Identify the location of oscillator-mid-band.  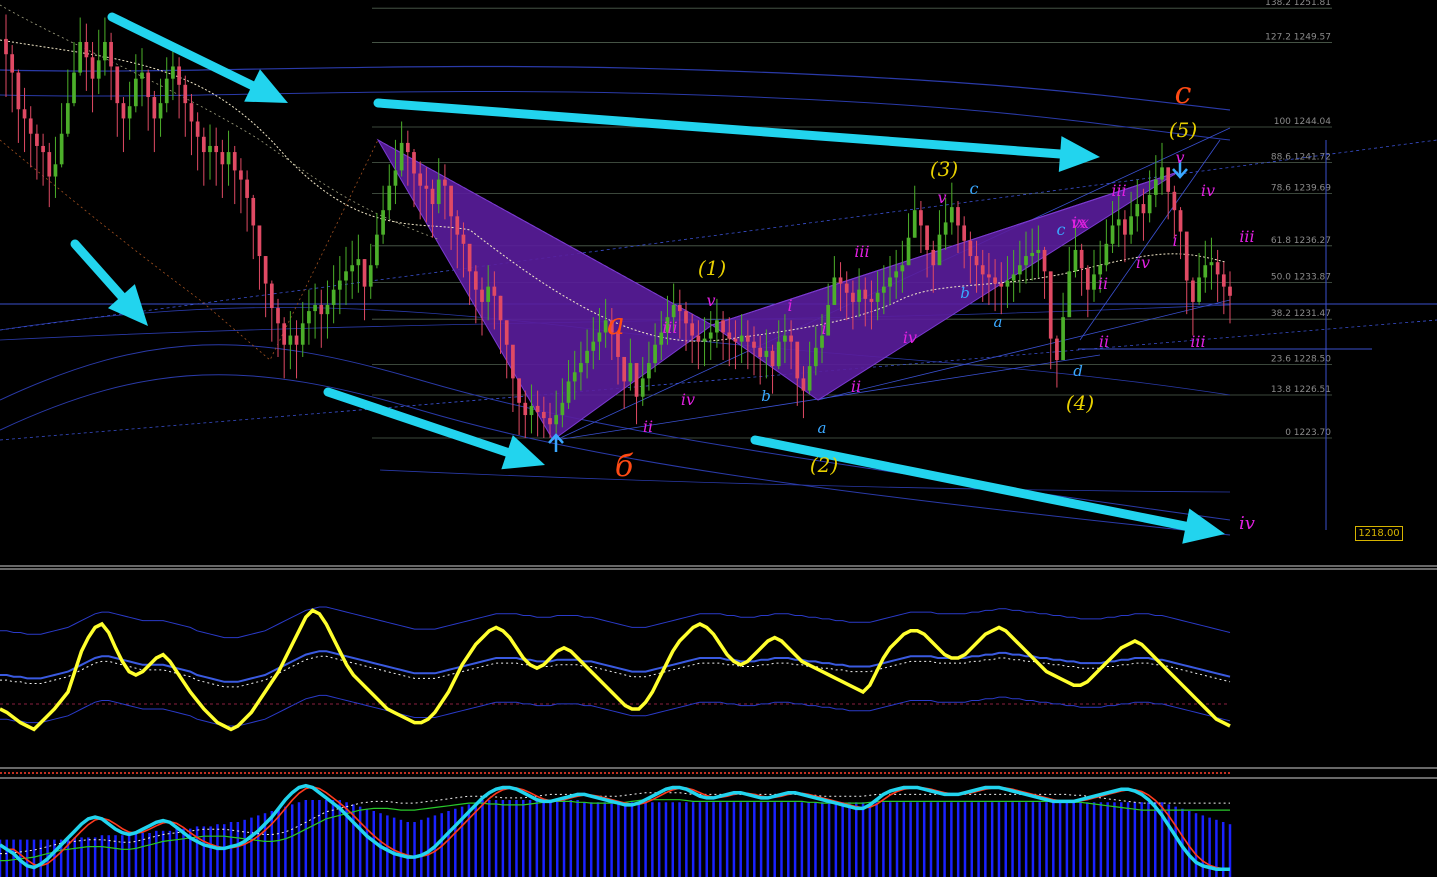
(615, 666).